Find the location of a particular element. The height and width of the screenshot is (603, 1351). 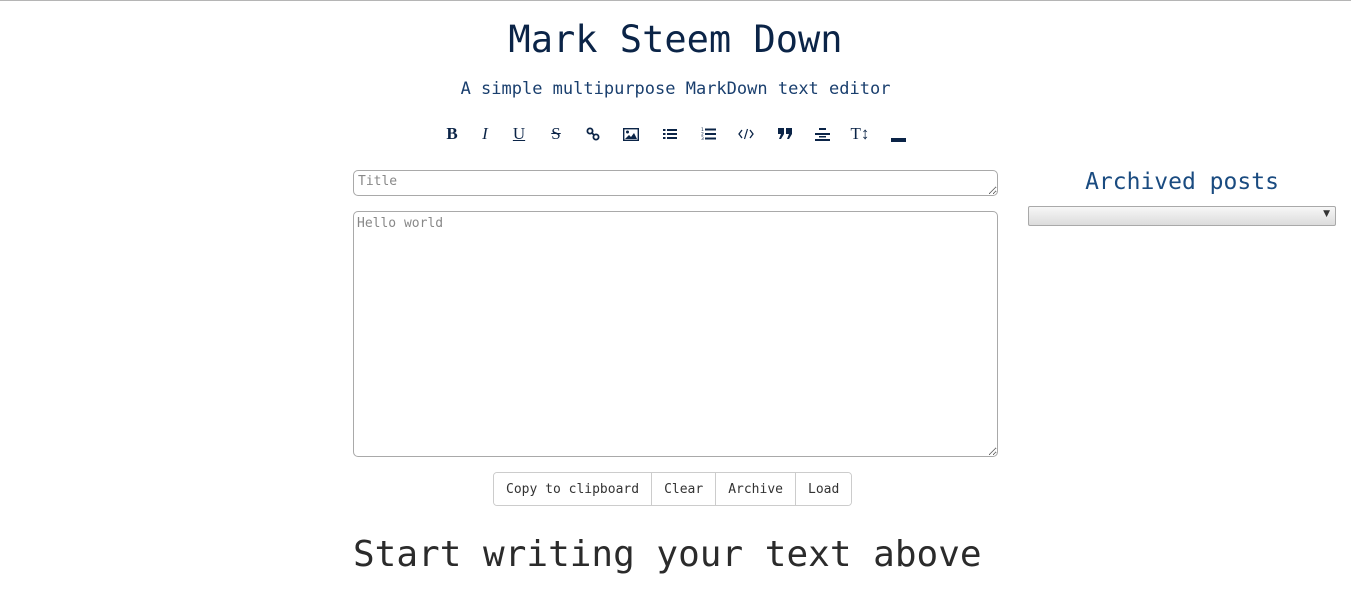

list-ul-icon is located at coordinates (670, 134).